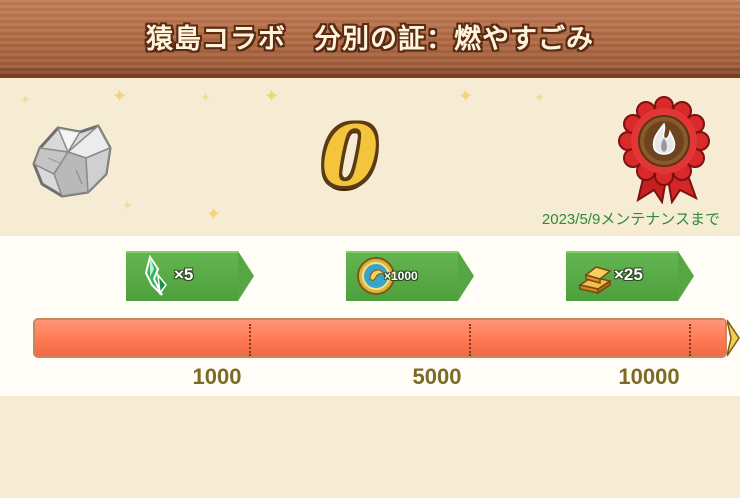 The width and height of the screenshot is (740, 498). I want to click on page-title: 猿島コラボ 分別の証：燃やすごみ, so click(370, 39).